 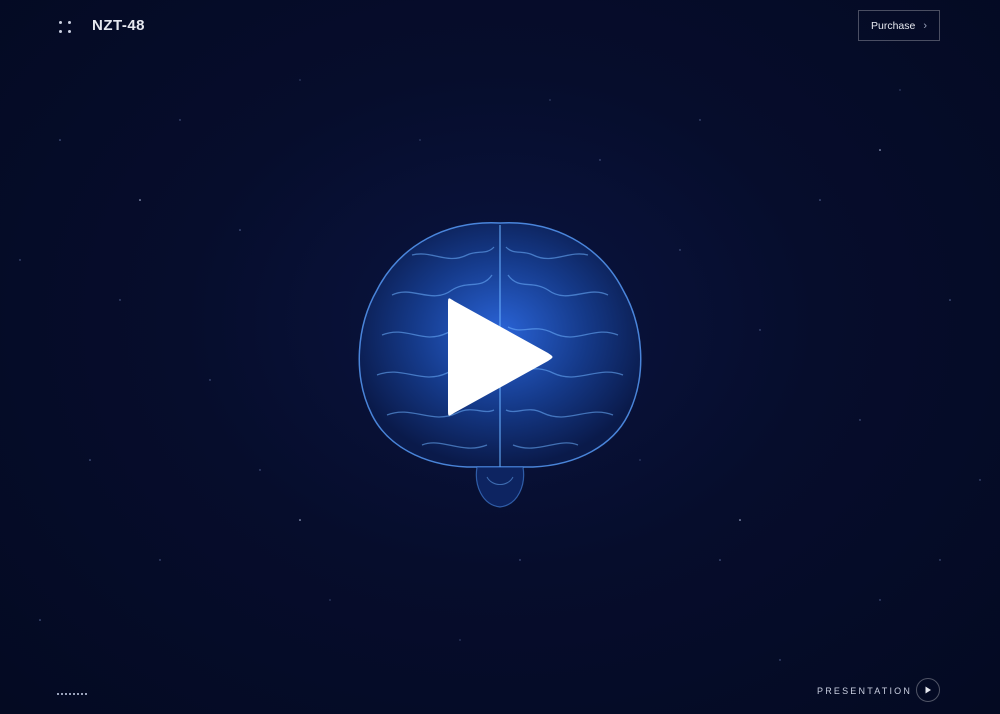 I want to click on menu-button, so click(x=65, y=27).